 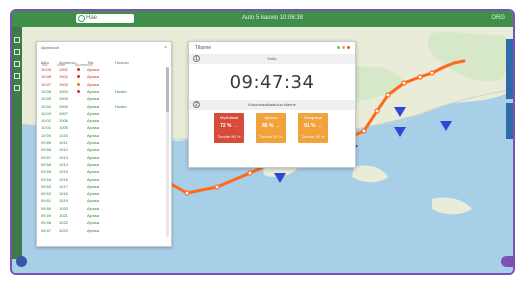 What do you see at coordinates (100, 121) in the screenshot?
I see `table-row: 10:02 1008 Ajossa` at bounding box center [100, 121].